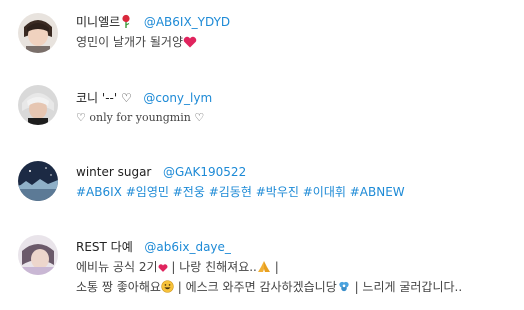 This screenshot has height=310, width=524. I want to click on flower-icon, so click(344, 288).